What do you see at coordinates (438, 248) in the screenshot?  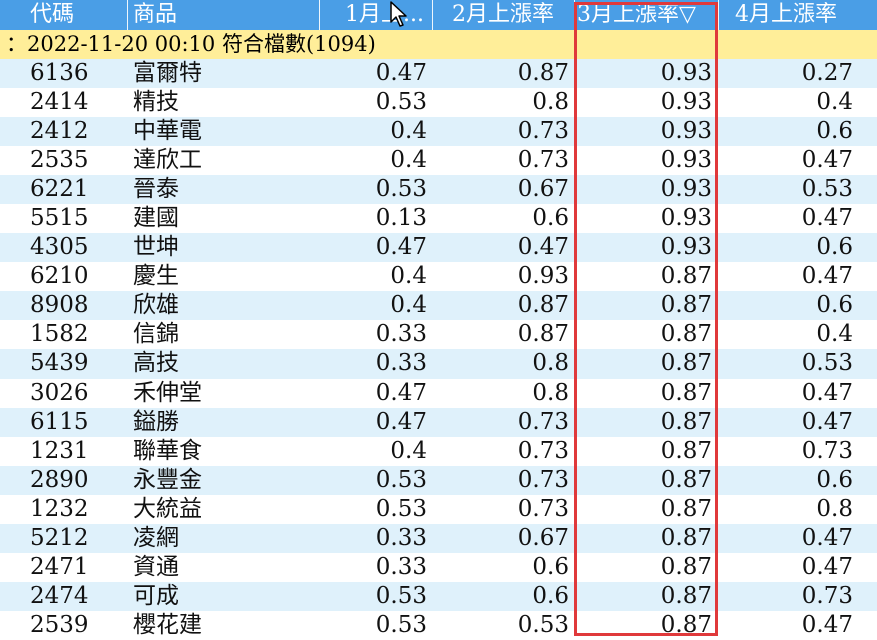 I see `table-row: 4305 世坤 0.47 0.47 0.93 0.6` at bounding box center [438, 248].